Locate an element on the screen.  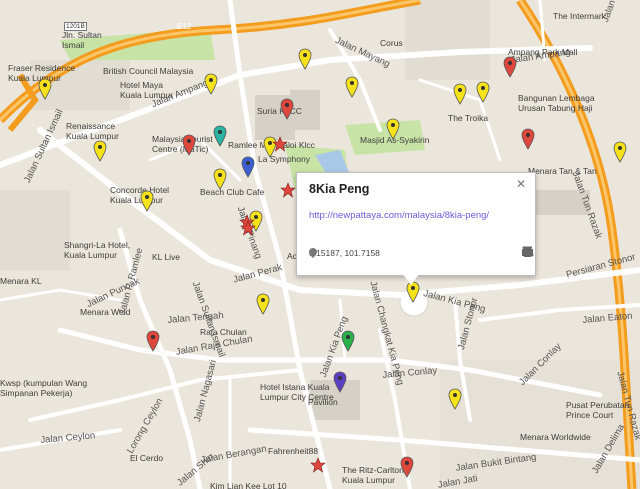
place-title: 8Kia Peng is located at coordinates (339, 189).